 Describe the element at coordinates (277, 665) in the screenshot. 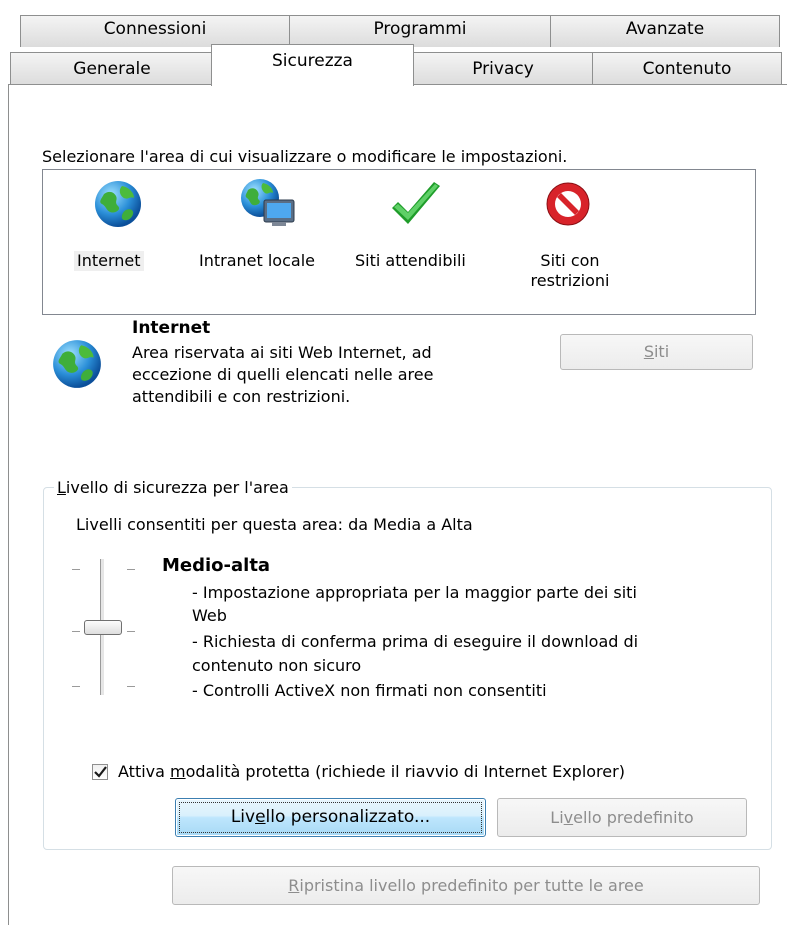

I see `security-level-desc-4: contenuto non sicuro` at that location.